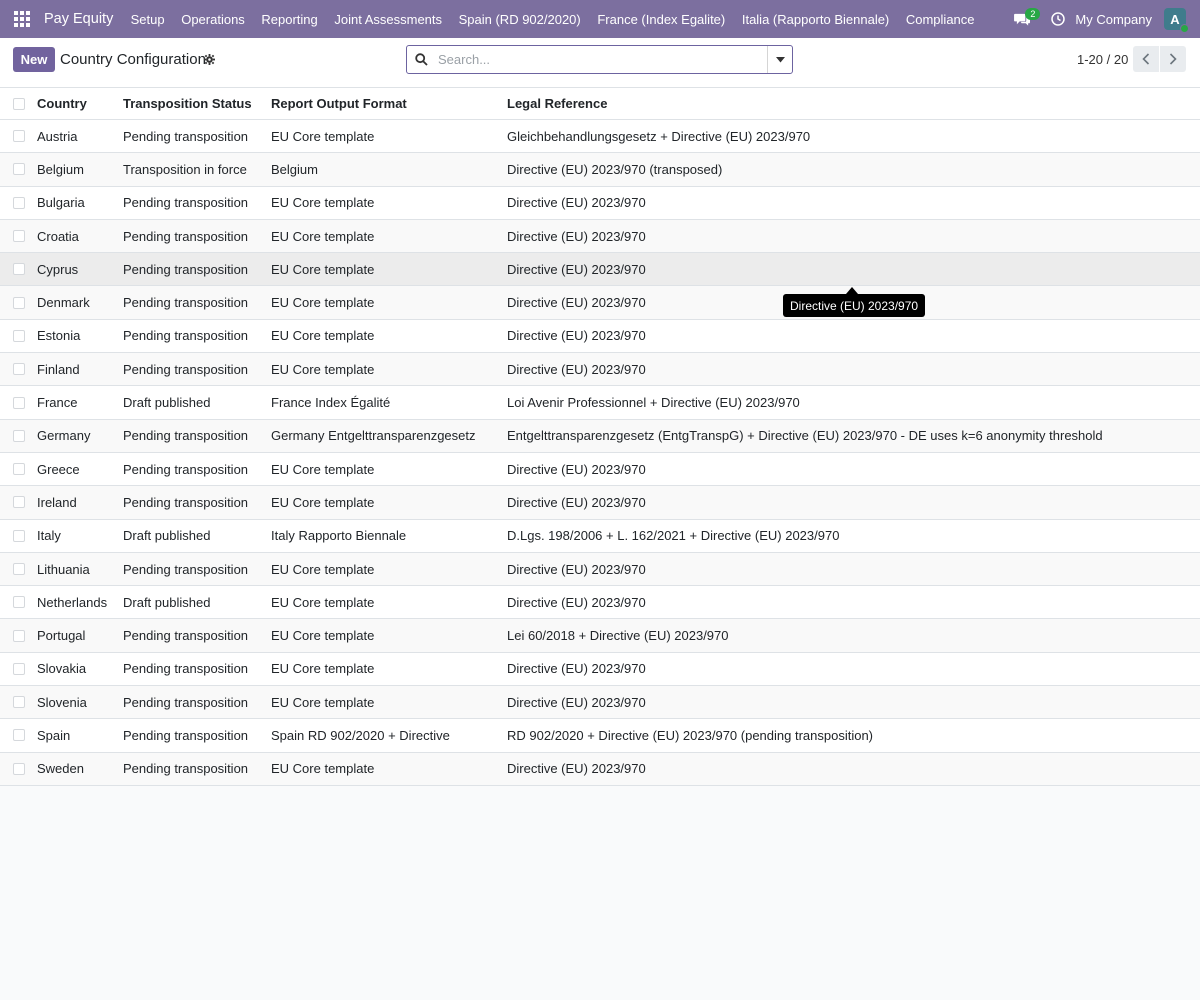 The width and height of the screenshot is (1200, 1000). I want to click on pager-previous-button, so click(1146, 59).